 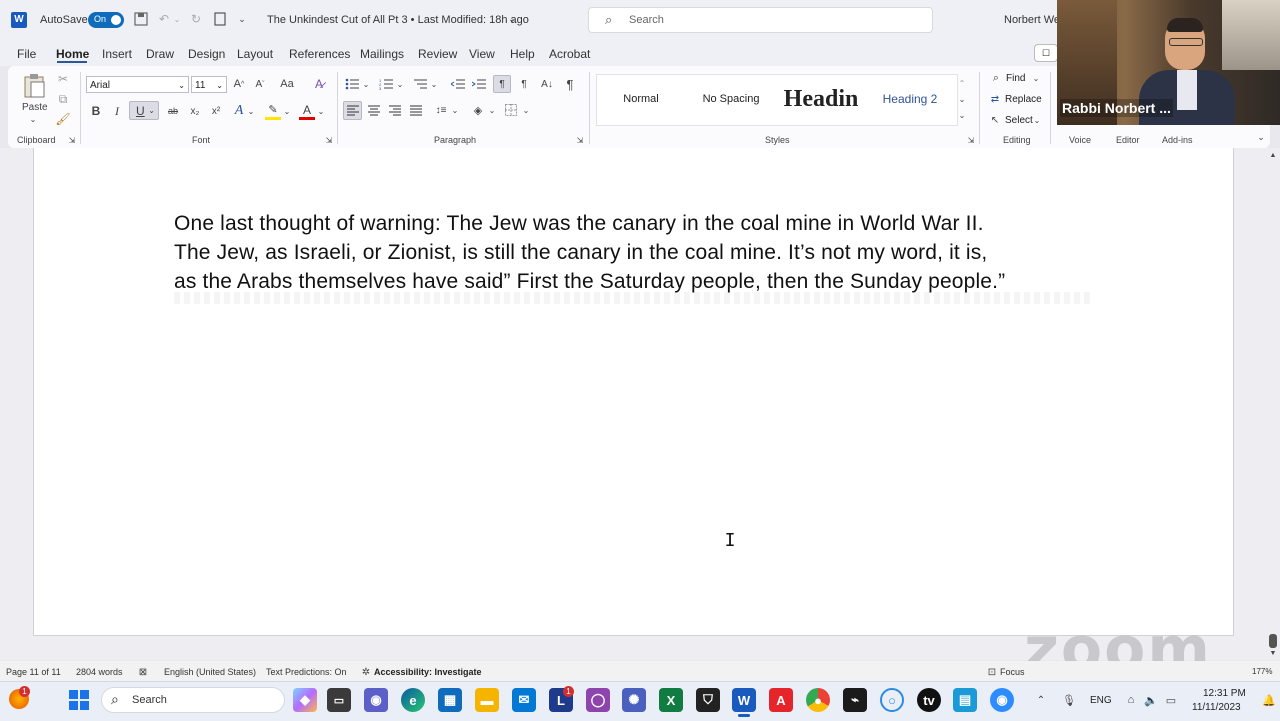 I want to click on paste-dropdown-icon: ⌄, so click(x=33, y=119).